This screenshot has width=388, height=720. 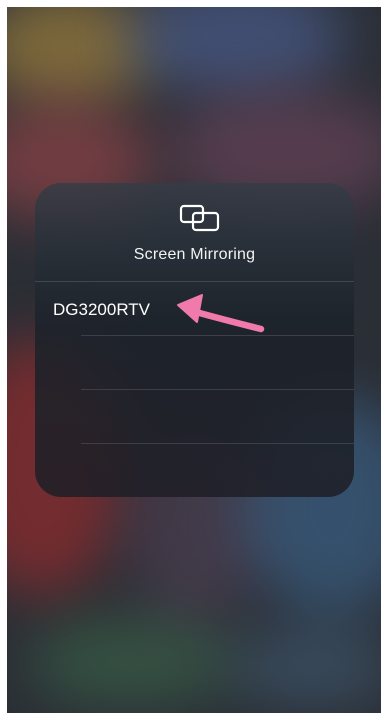 I want to click on pointer-arrow-icon, so click(x=221, y=313).